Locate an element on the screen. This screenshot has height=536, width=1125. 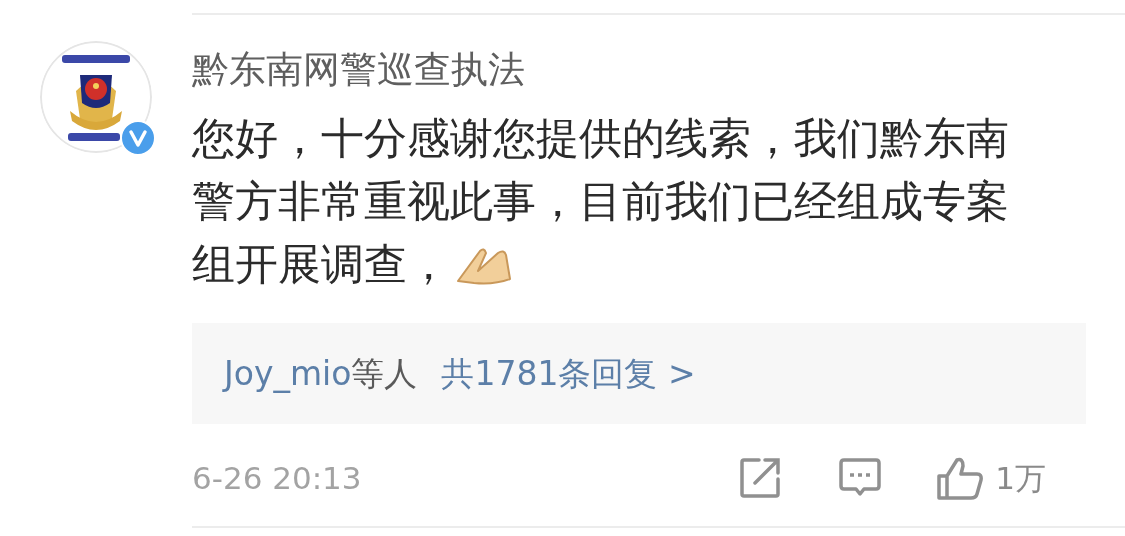
reply-users-suffix: 等人 is located at coordinates (384, 373).